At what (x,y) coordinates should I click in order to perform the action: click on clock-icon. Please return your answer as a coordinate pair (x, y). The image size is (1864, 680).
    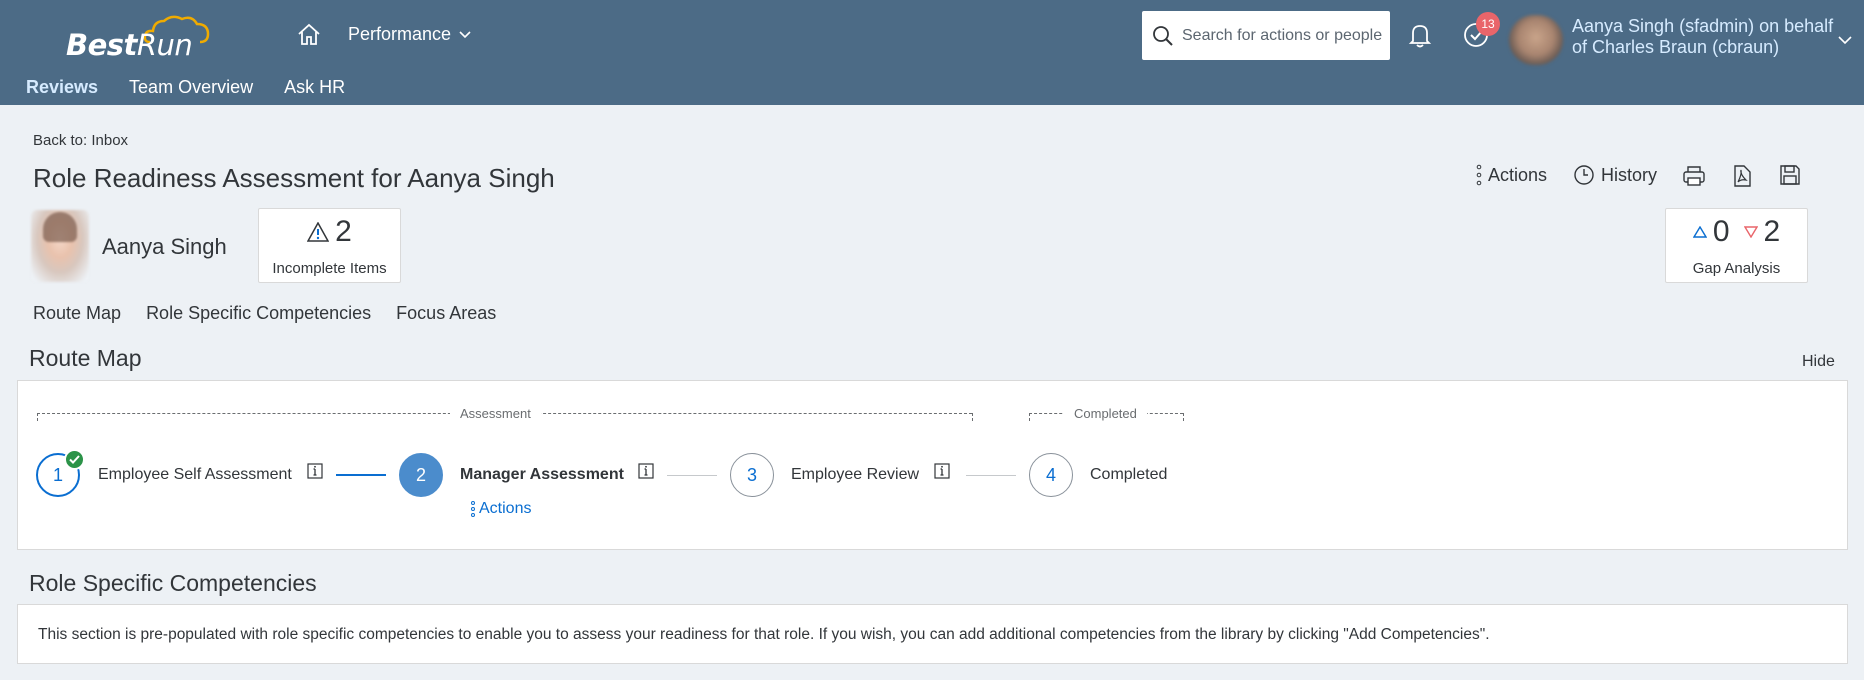
    Looking at the image, I should click on (1584, 175).